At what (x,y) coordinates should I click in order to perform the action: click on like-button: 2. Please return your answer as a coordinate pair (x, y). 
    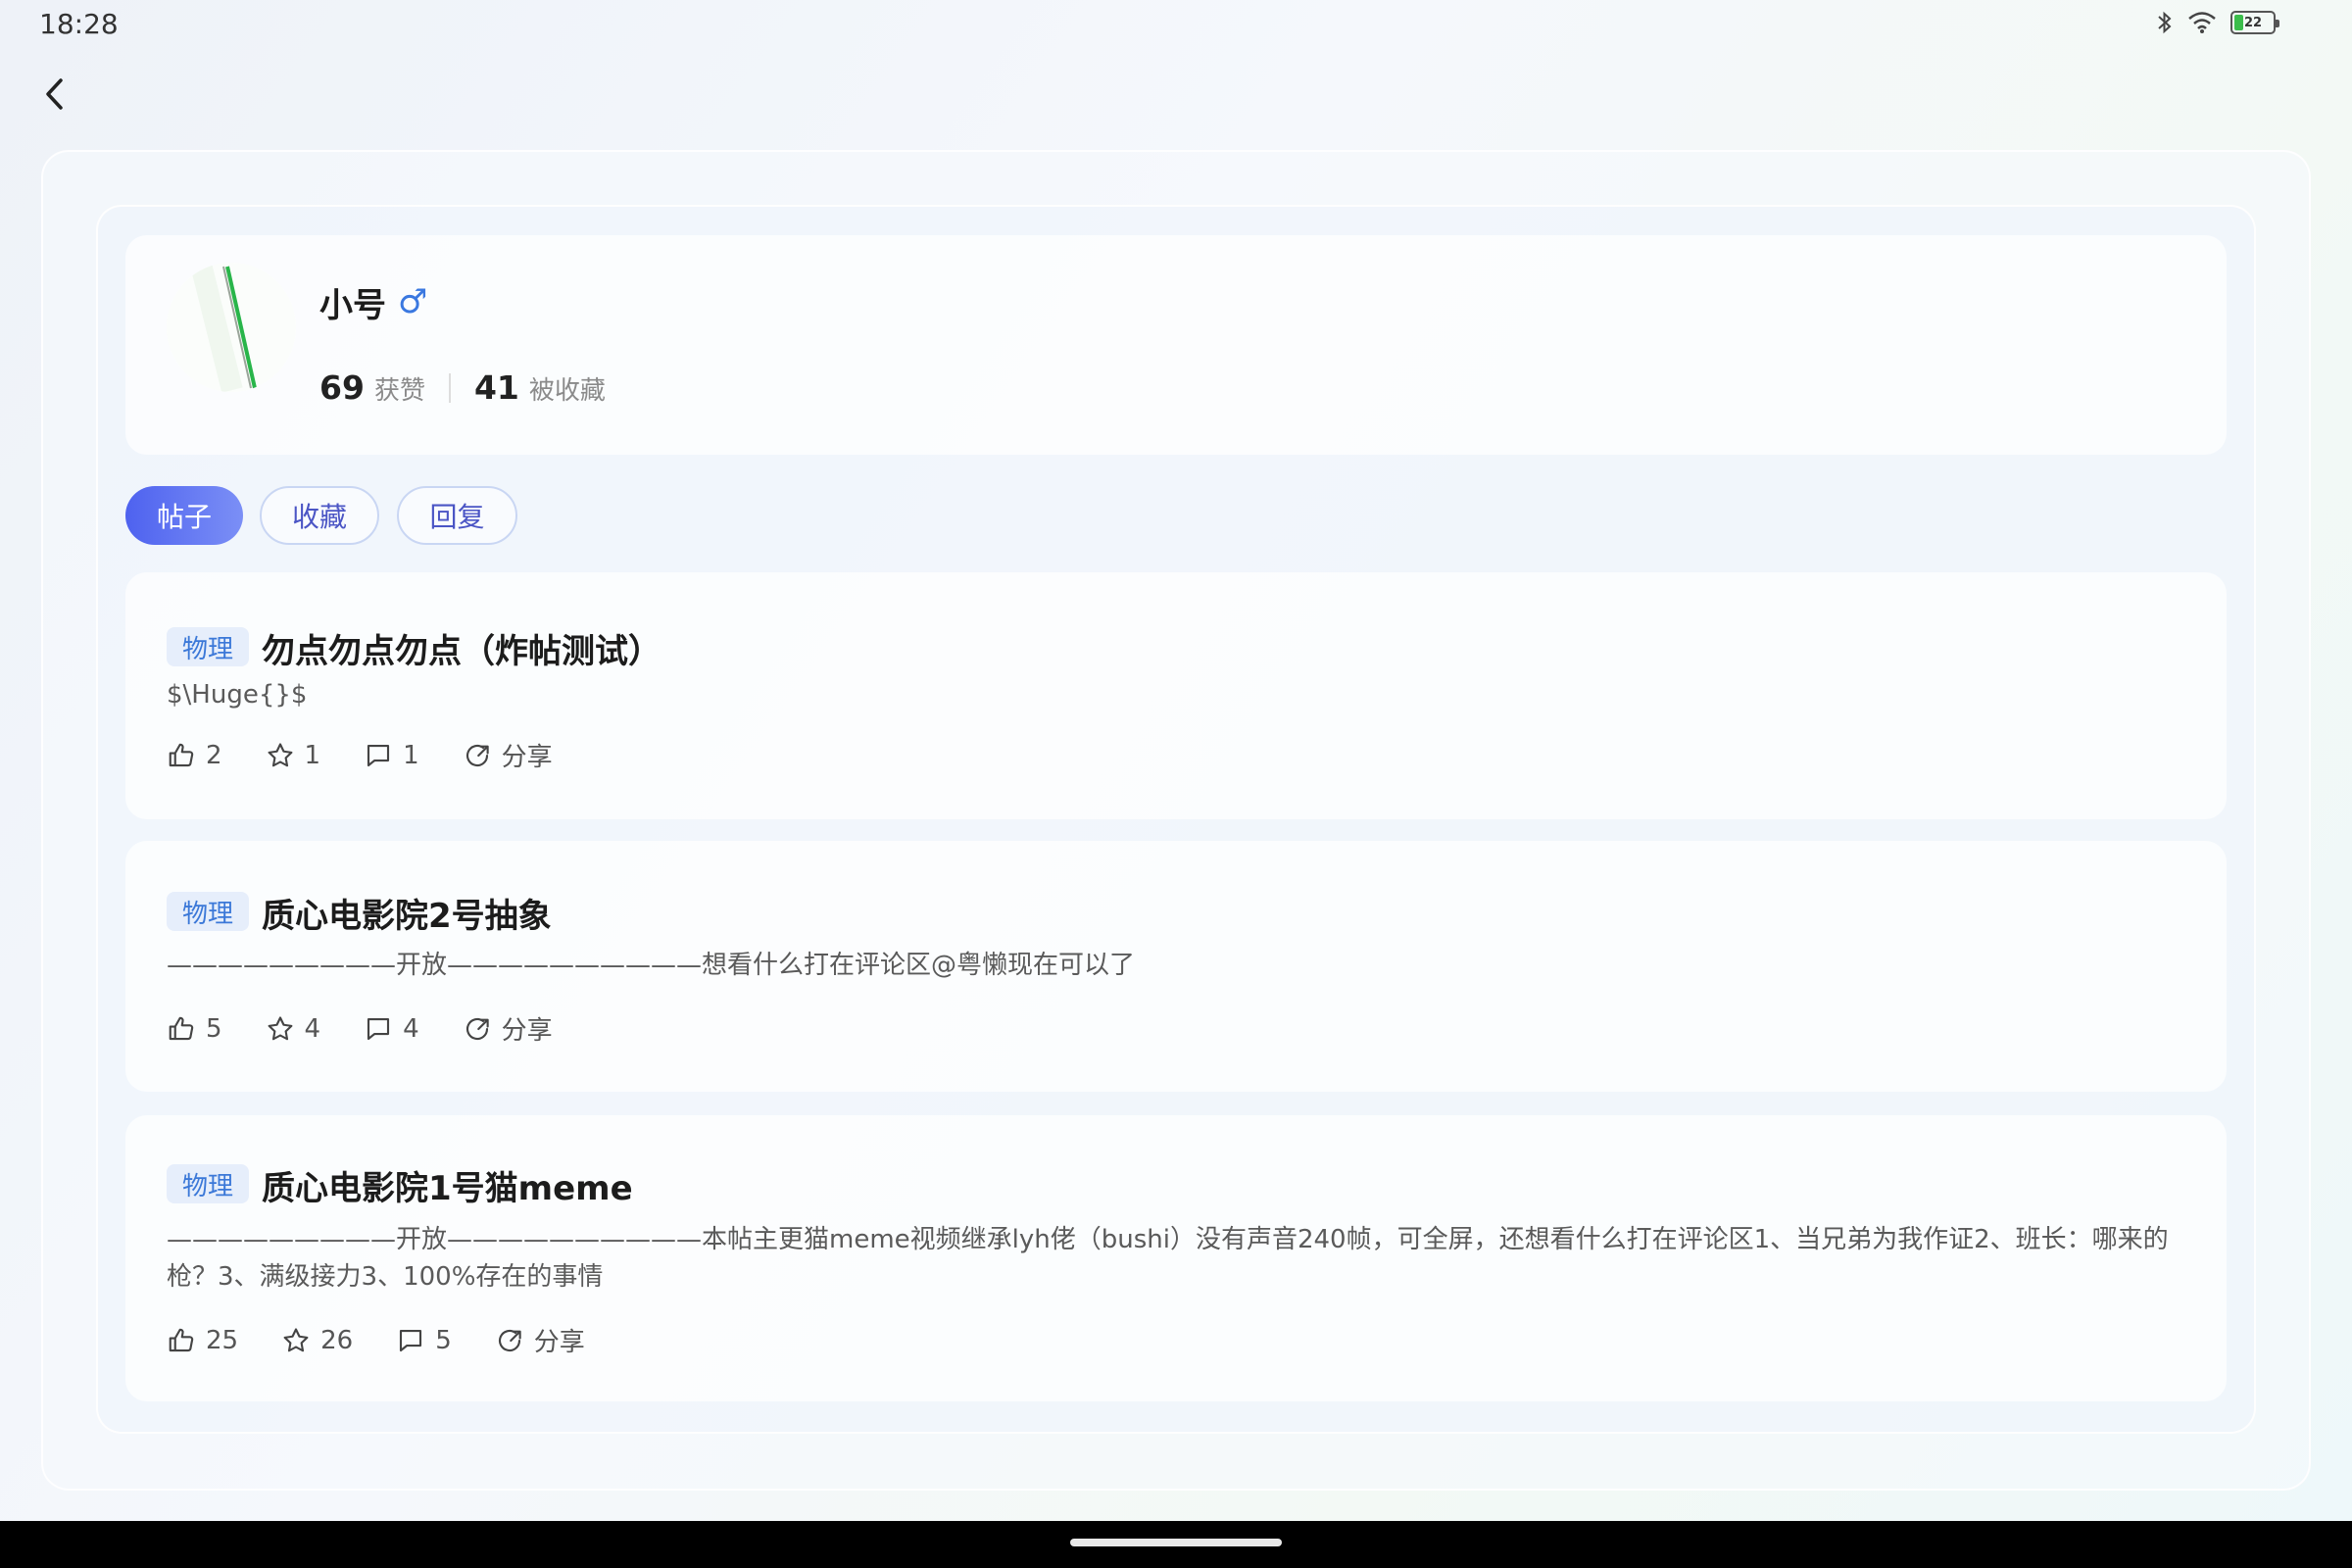
    Looking at the image, I should click on (194, 755).